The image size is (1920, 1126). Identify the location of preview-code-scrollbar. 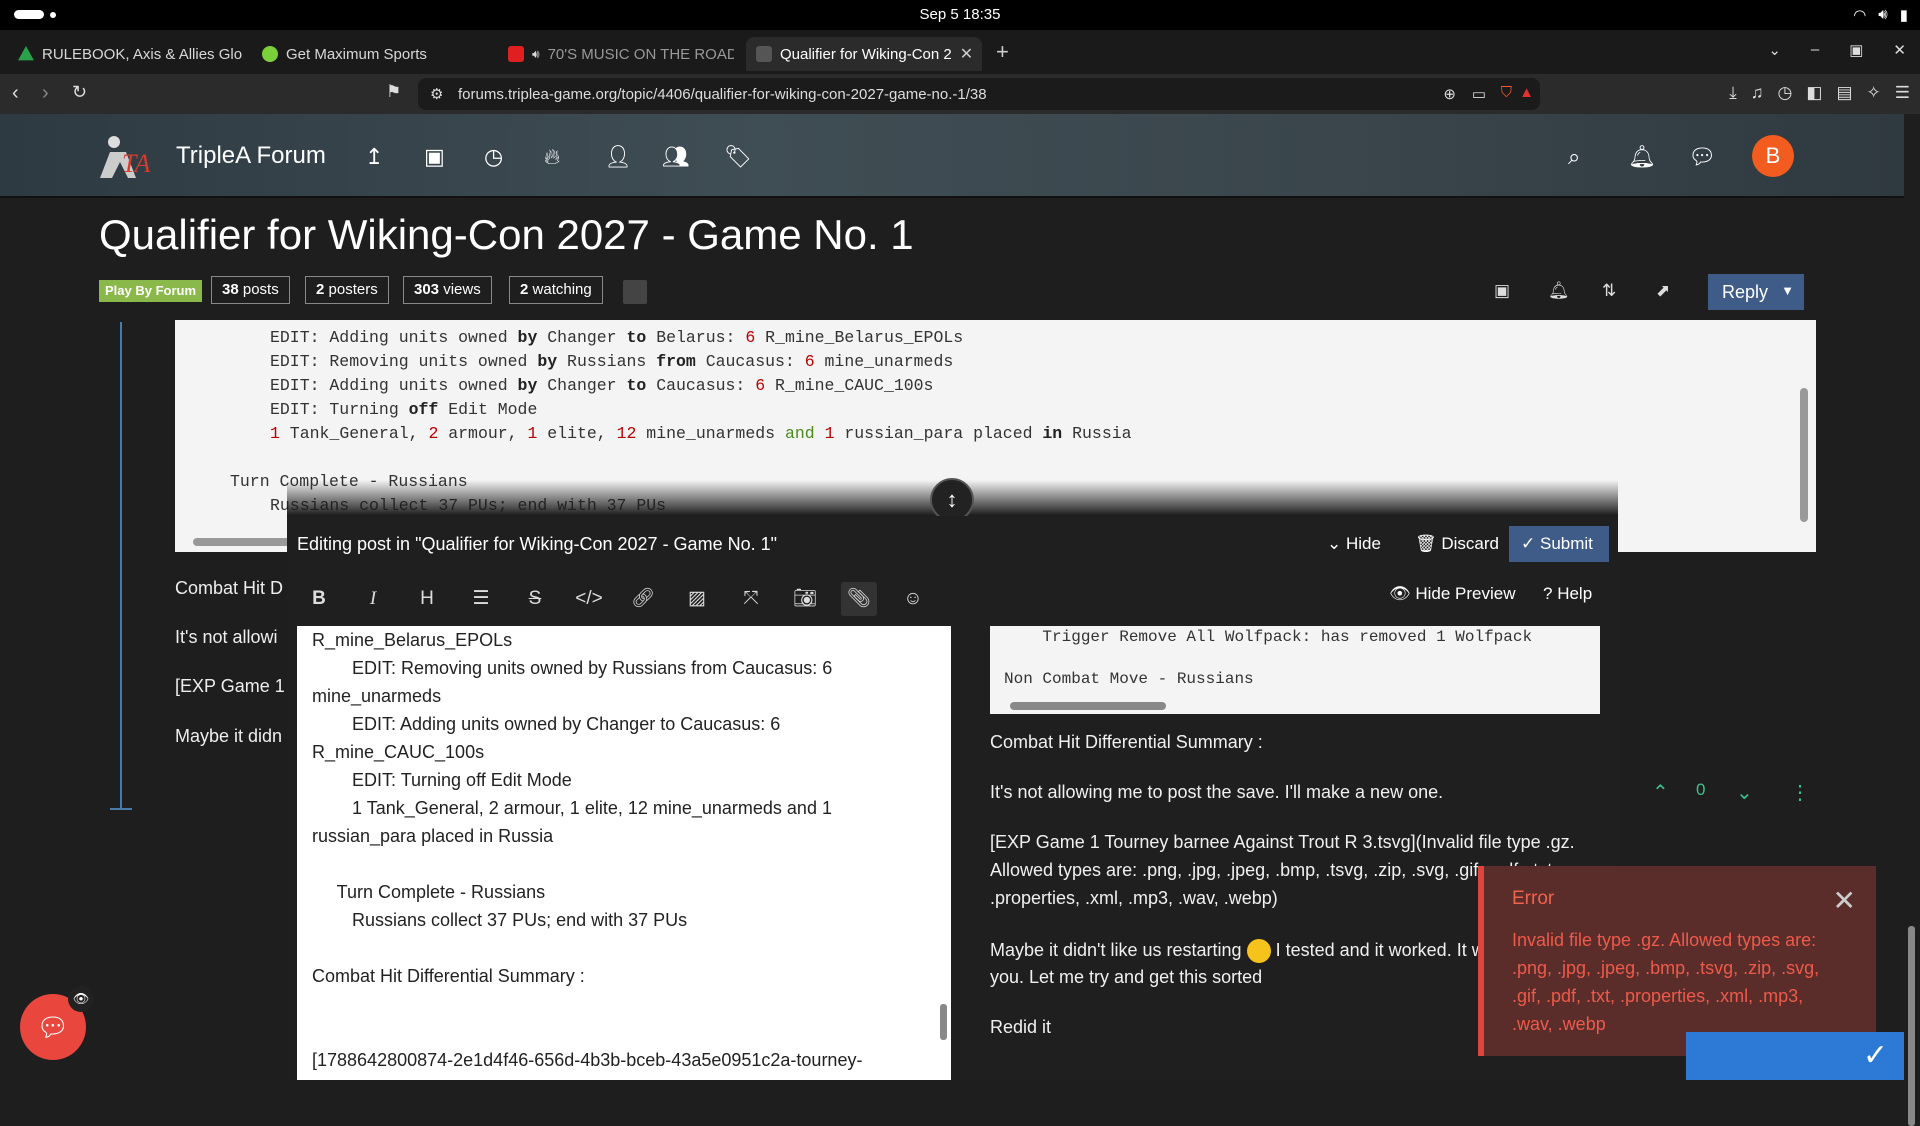
(1088, 706).